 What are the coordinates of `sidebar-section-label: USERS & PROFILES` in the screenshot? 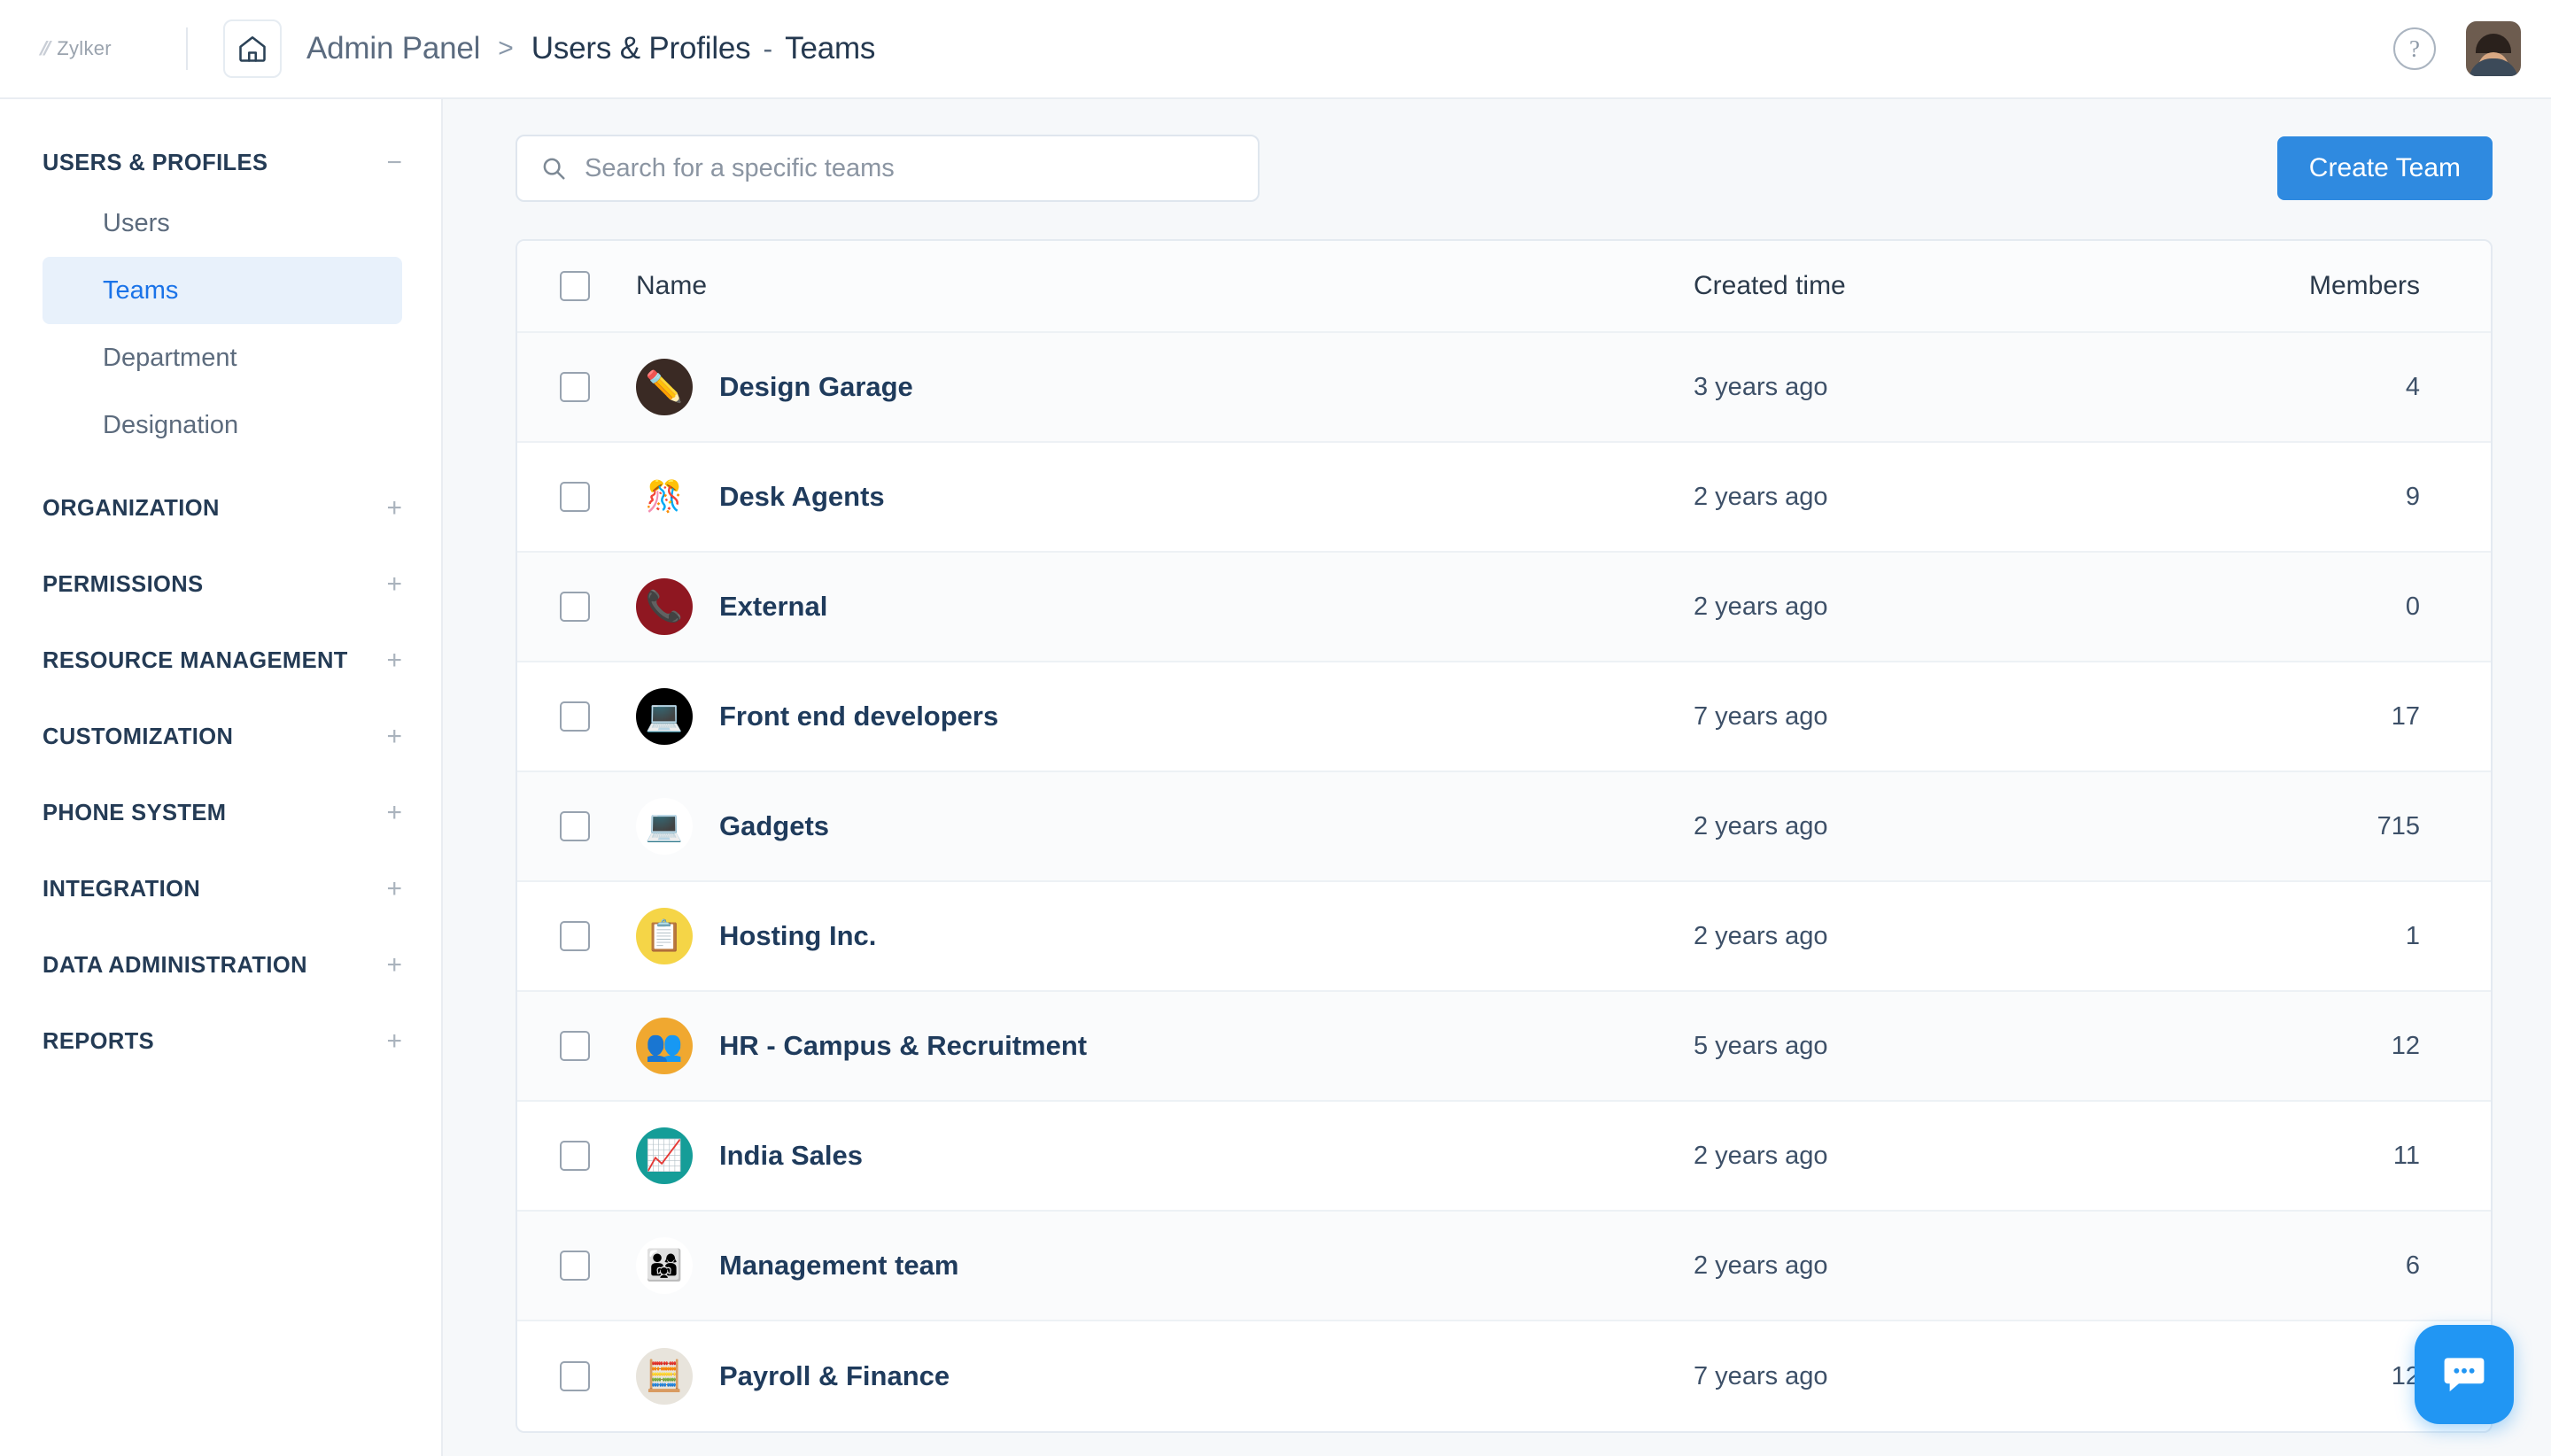 It's located at (156, 162).